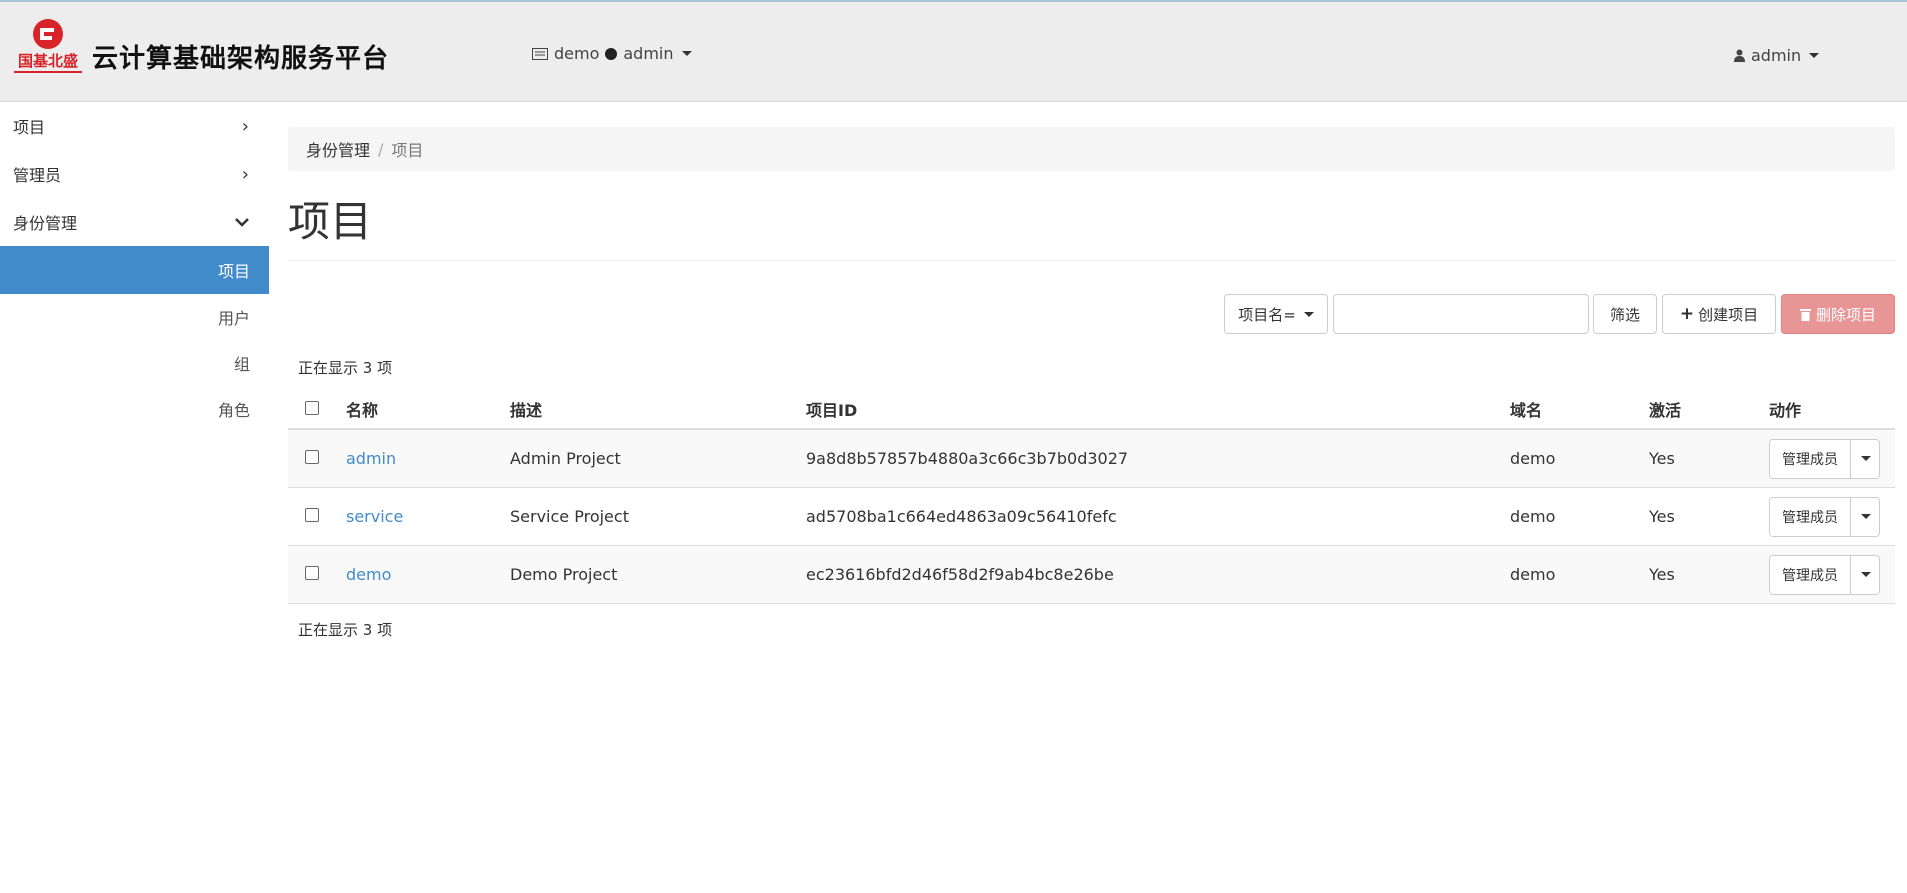 This screenshot has width=1907, height=893. I want to click on sidebar-group-admin: 管理员 ›, so click(134, 174).